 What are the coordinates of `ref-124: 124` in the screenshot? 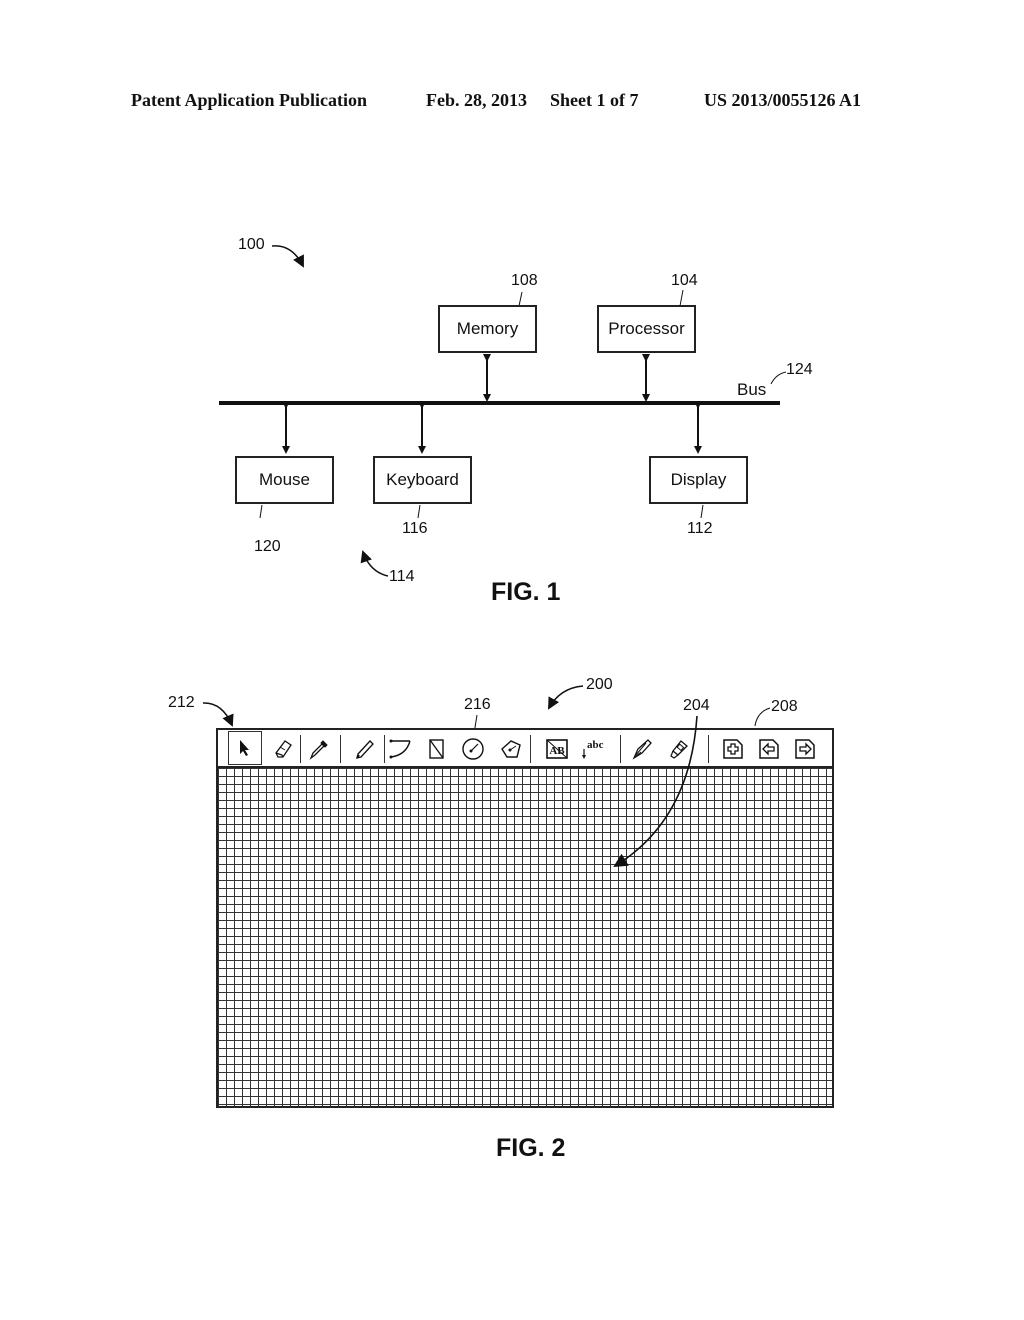 It's located at (799, 369).